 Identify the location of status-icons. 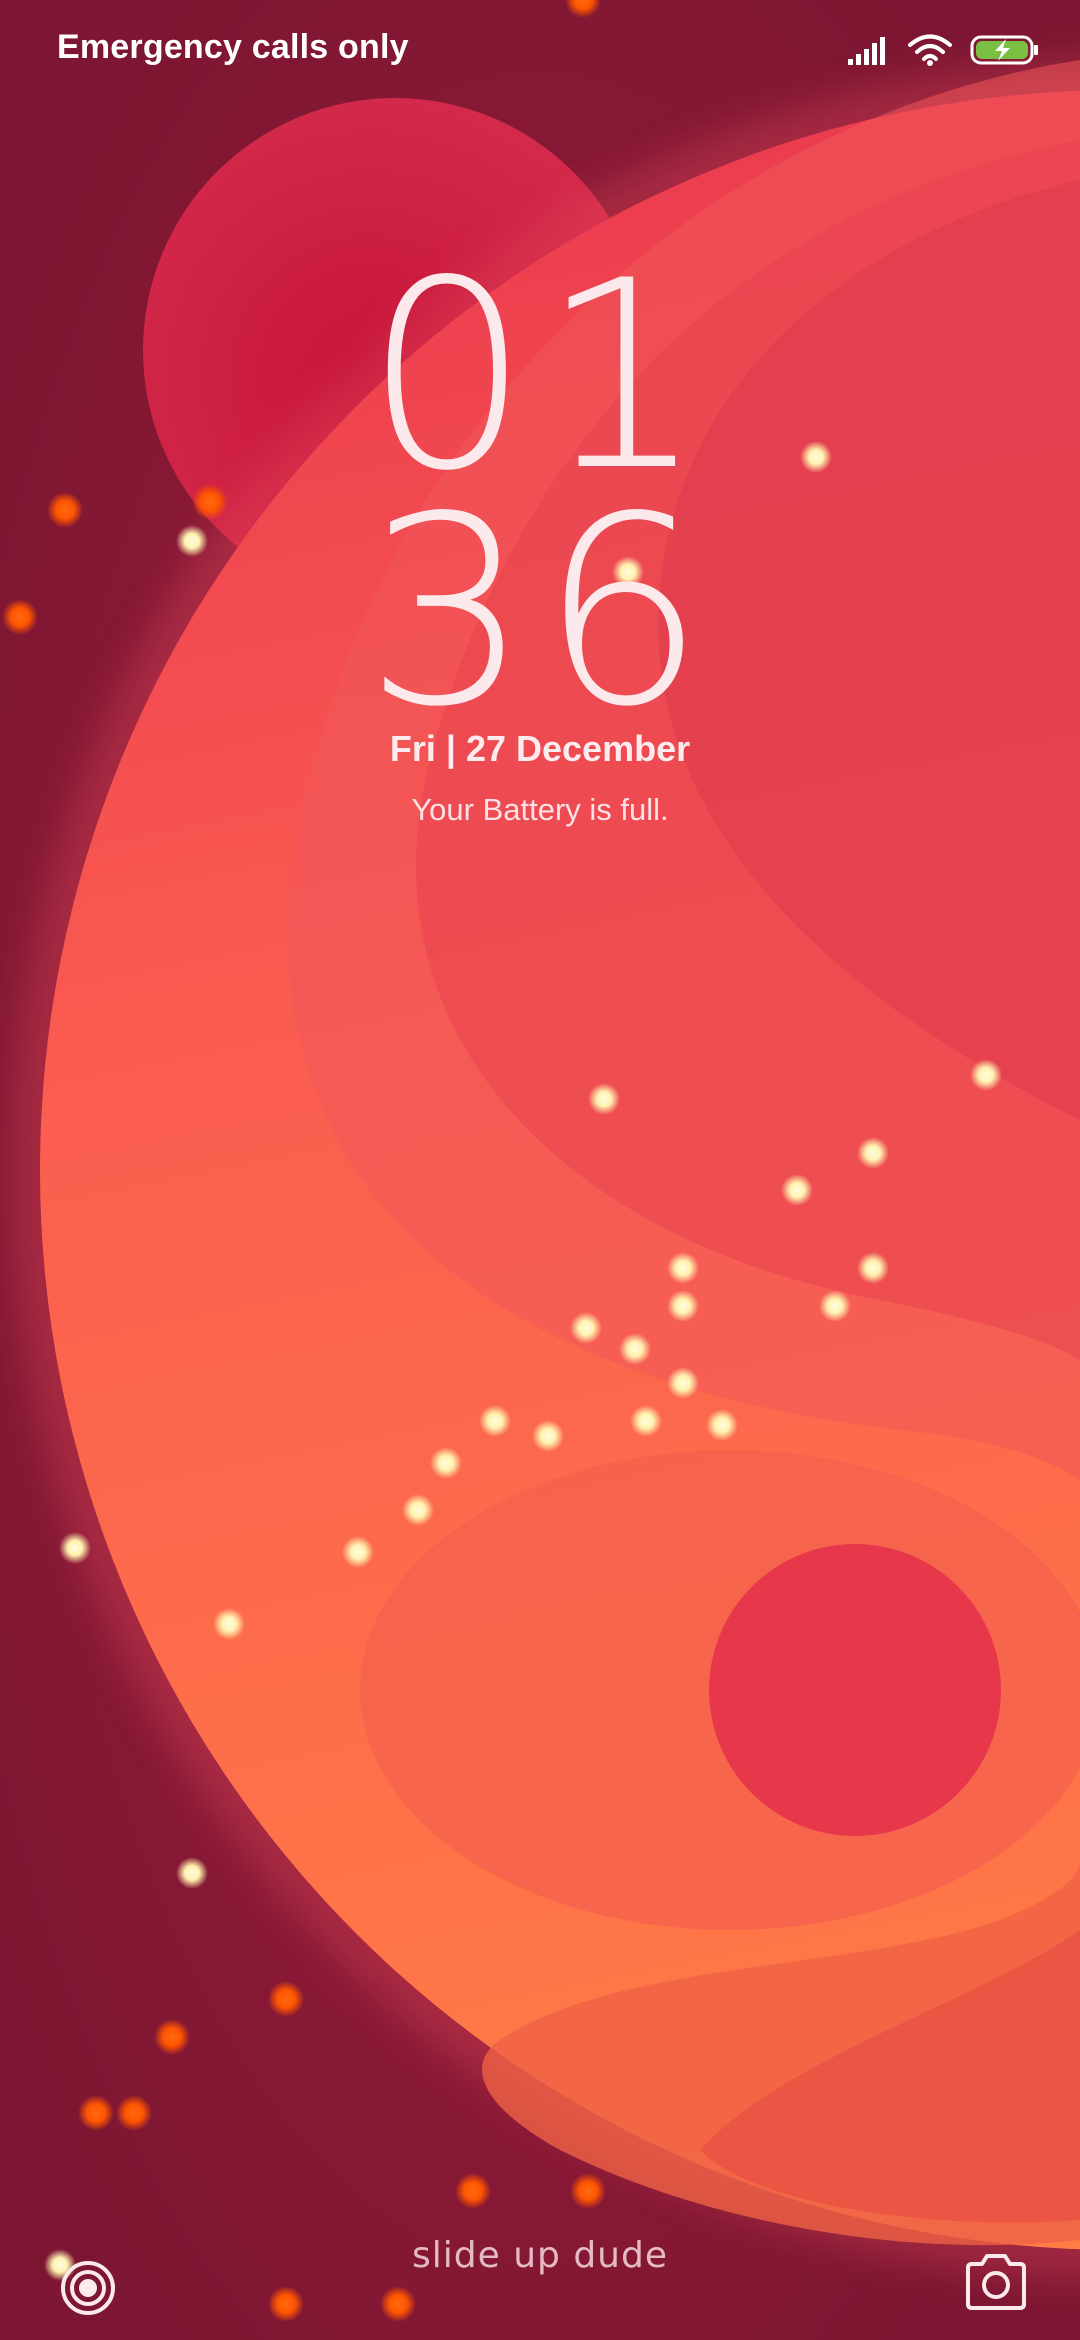
(944, 50).